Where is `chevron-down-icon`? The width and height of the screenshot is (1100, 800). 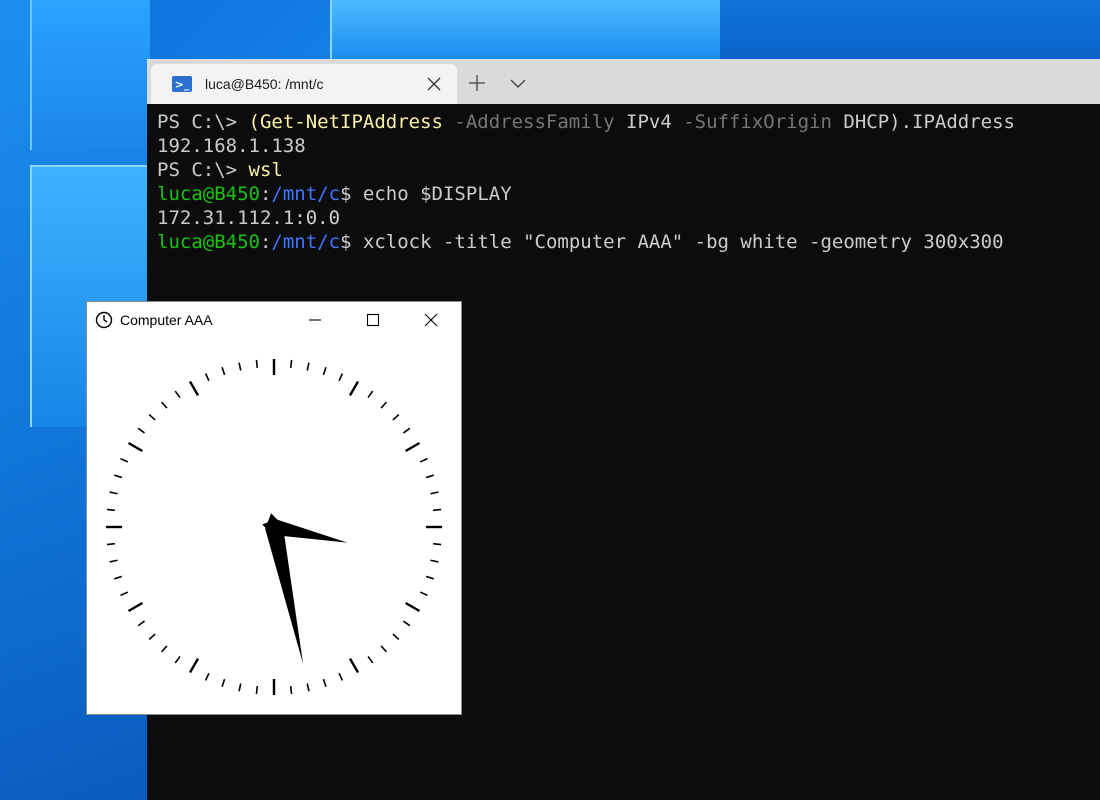 chevron-down-icon is located at coordinates (518, 83).